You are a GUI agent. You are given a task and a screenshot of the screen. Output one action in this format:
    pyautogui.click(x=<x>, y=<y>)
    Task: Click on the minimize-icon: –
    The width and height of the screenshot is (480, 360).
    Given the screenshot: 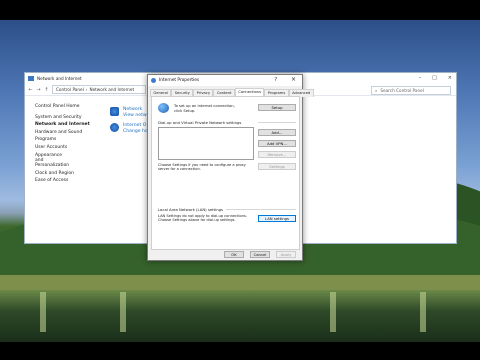 What is the action you would take?
    pyautogui.click(x=420, y=78)
    